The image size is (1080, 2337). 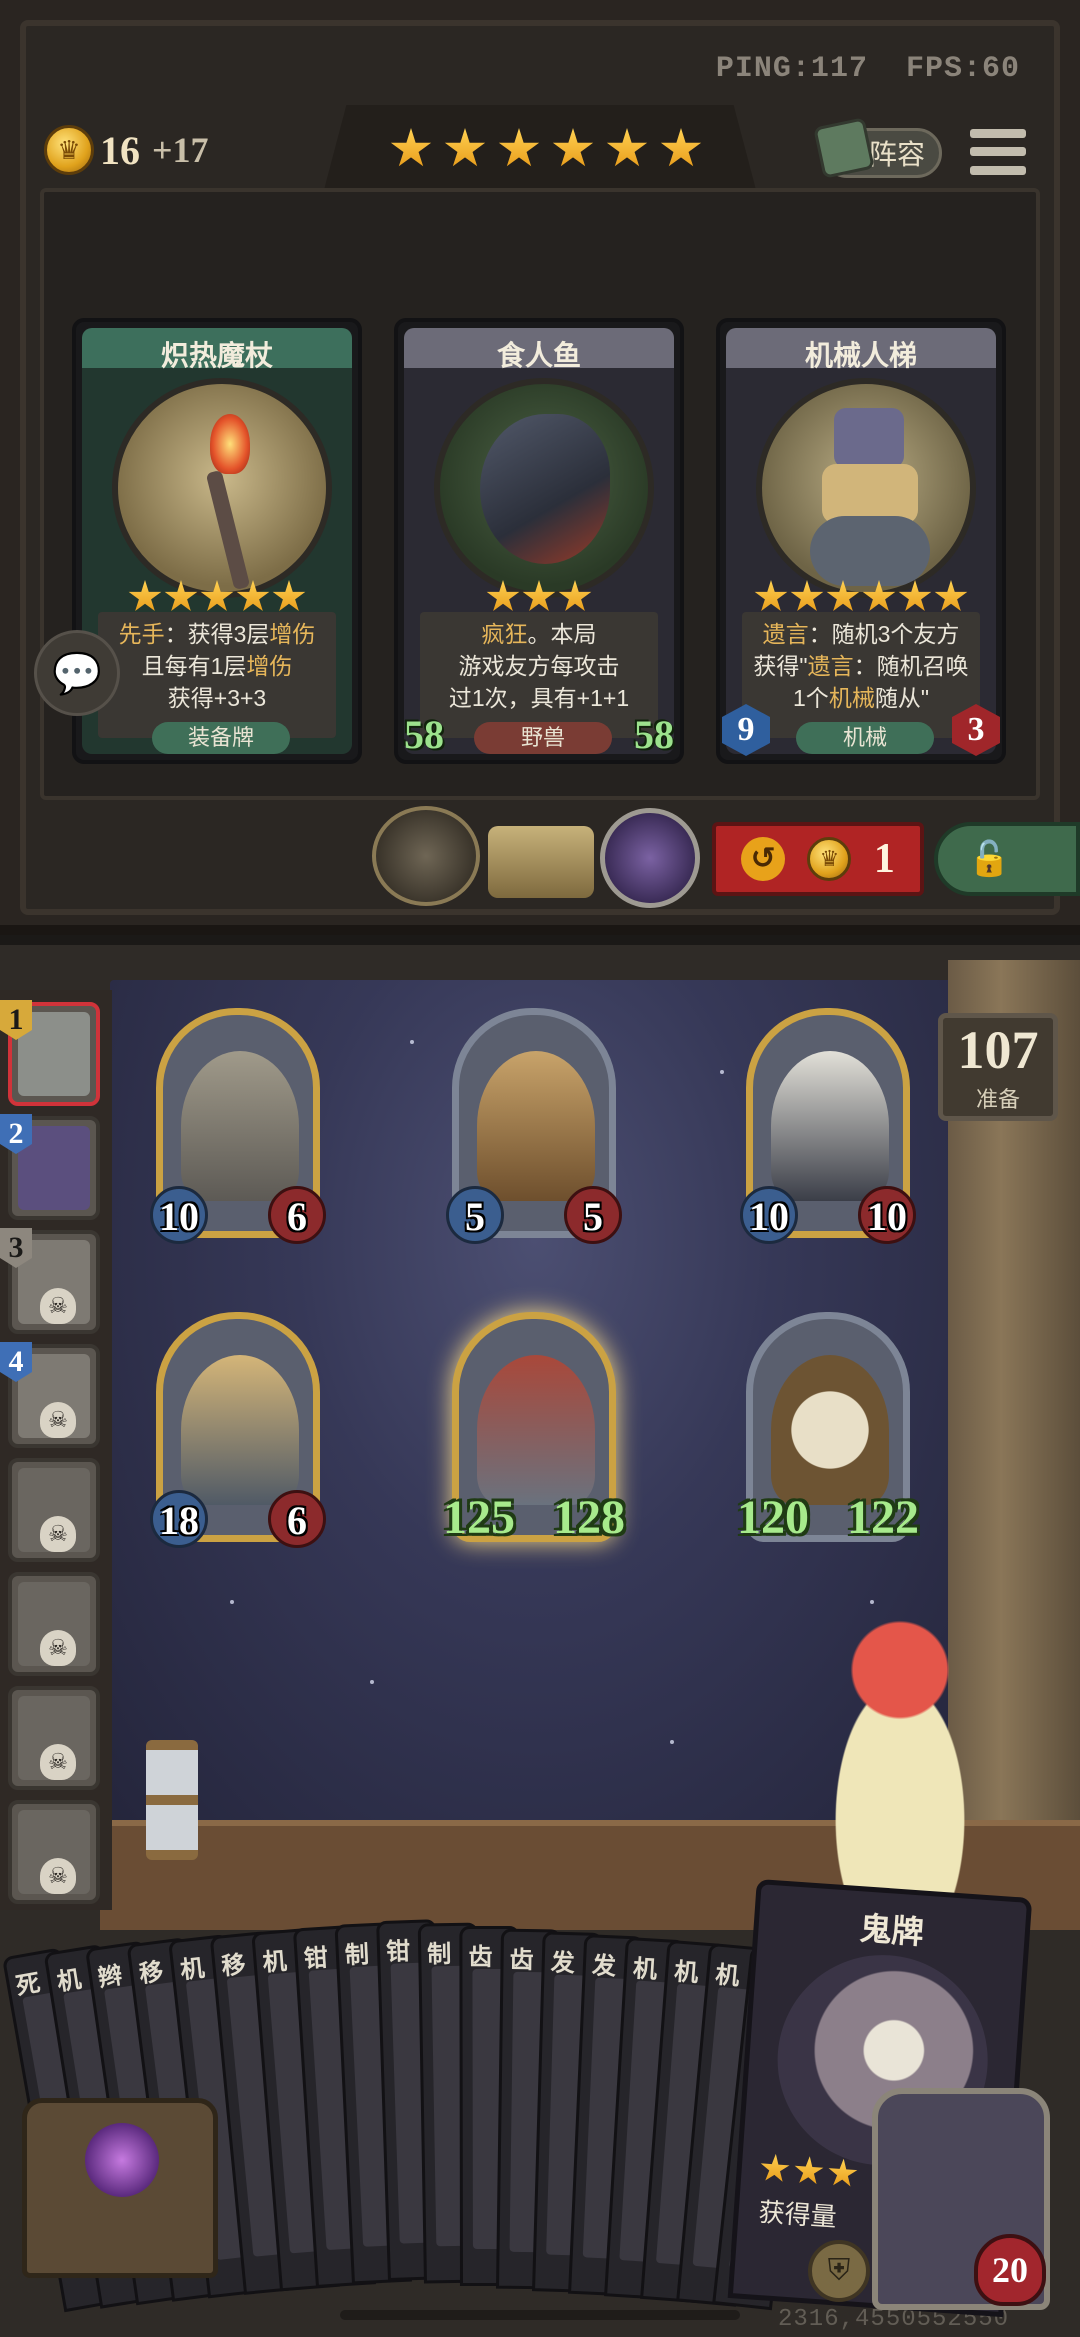 I want to click on gold-value: 16, so click(x=120, y=150).